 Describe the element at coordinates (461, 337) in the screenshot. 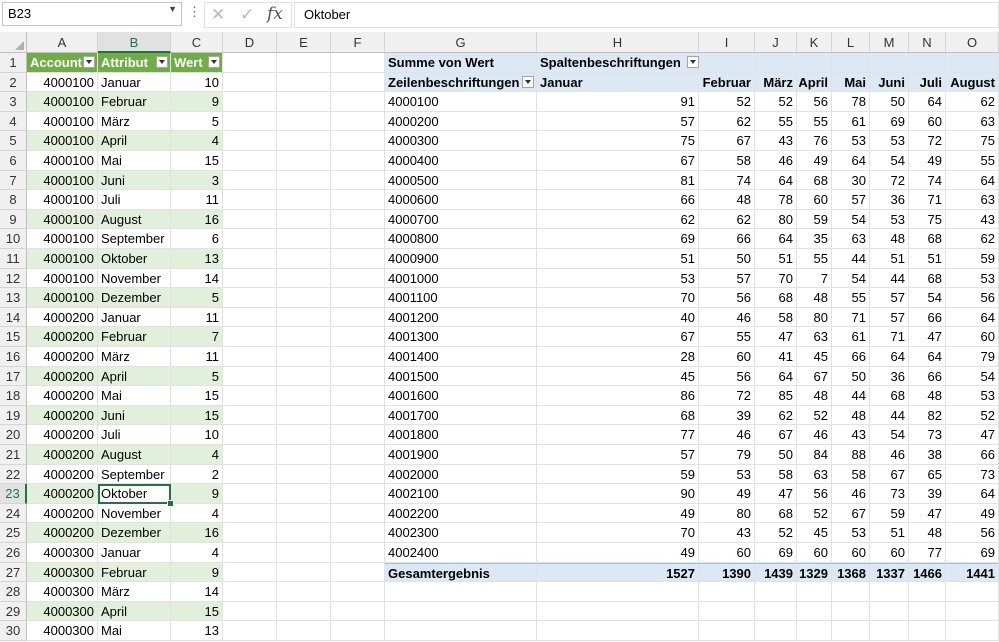

I see `pivot-row-label: 4001300` at that location.